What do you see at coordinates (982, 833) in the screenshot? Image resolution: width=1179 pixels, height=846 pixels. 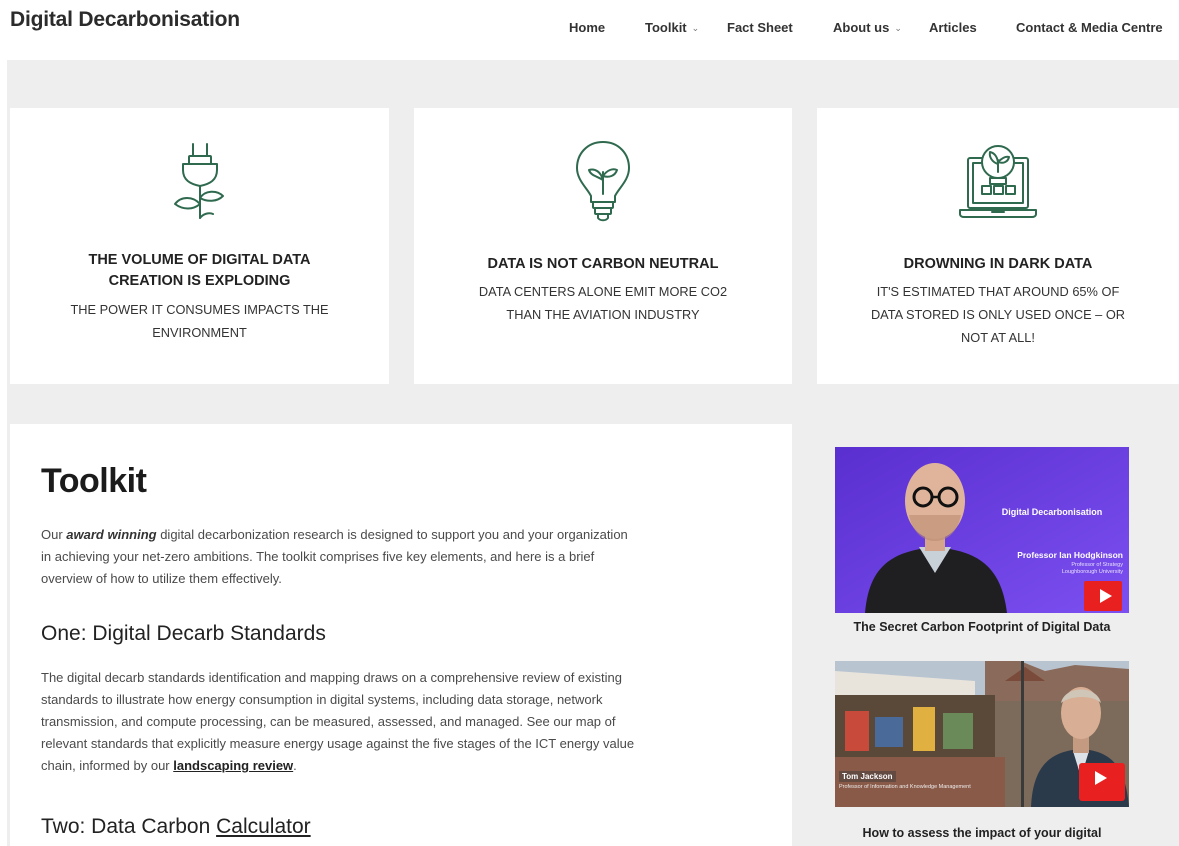 I see `video-caption: How to assess the impact of your digital` at bounding box center [982, 833].